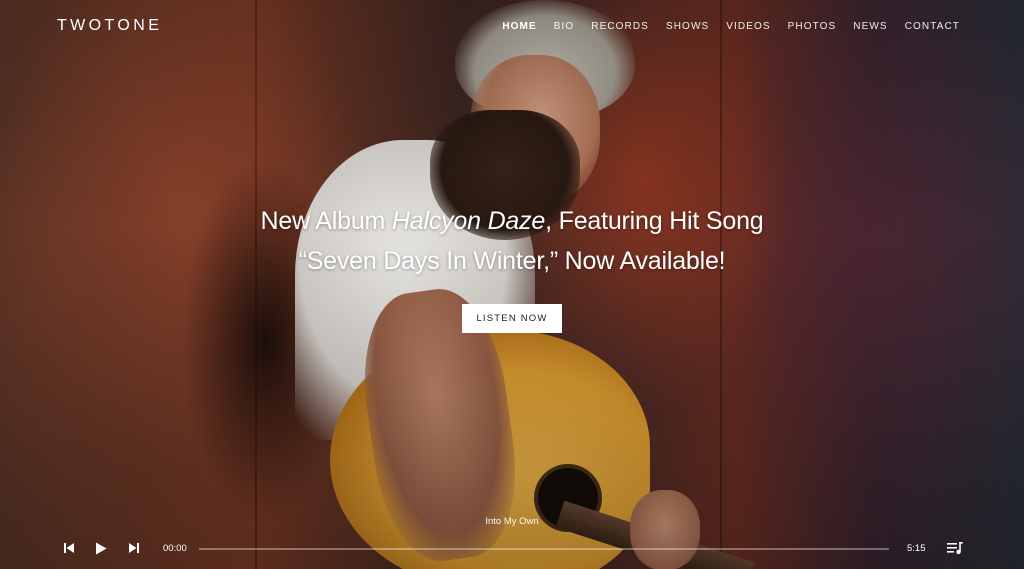 The height and width of the screenshot is (569, 1024). What do you see at coordinates (512, 539) in the screenshot?
I see `audio-player: Into My Own 00:00 5:15` at bounding box center [512, 539].